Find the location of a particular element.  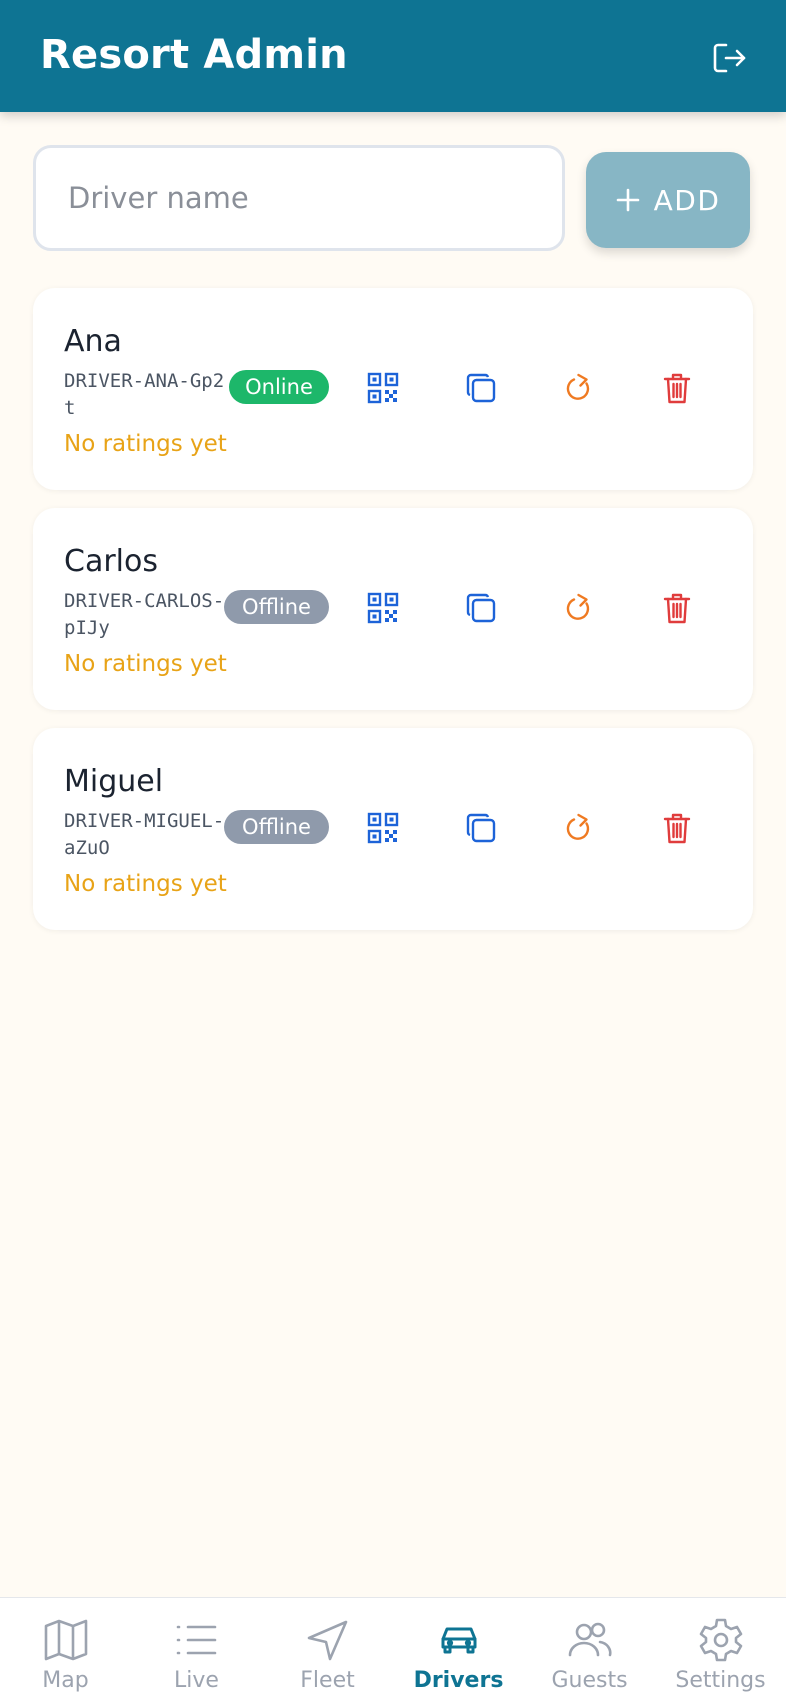

car-icon is located at coordinates (458, 1640).